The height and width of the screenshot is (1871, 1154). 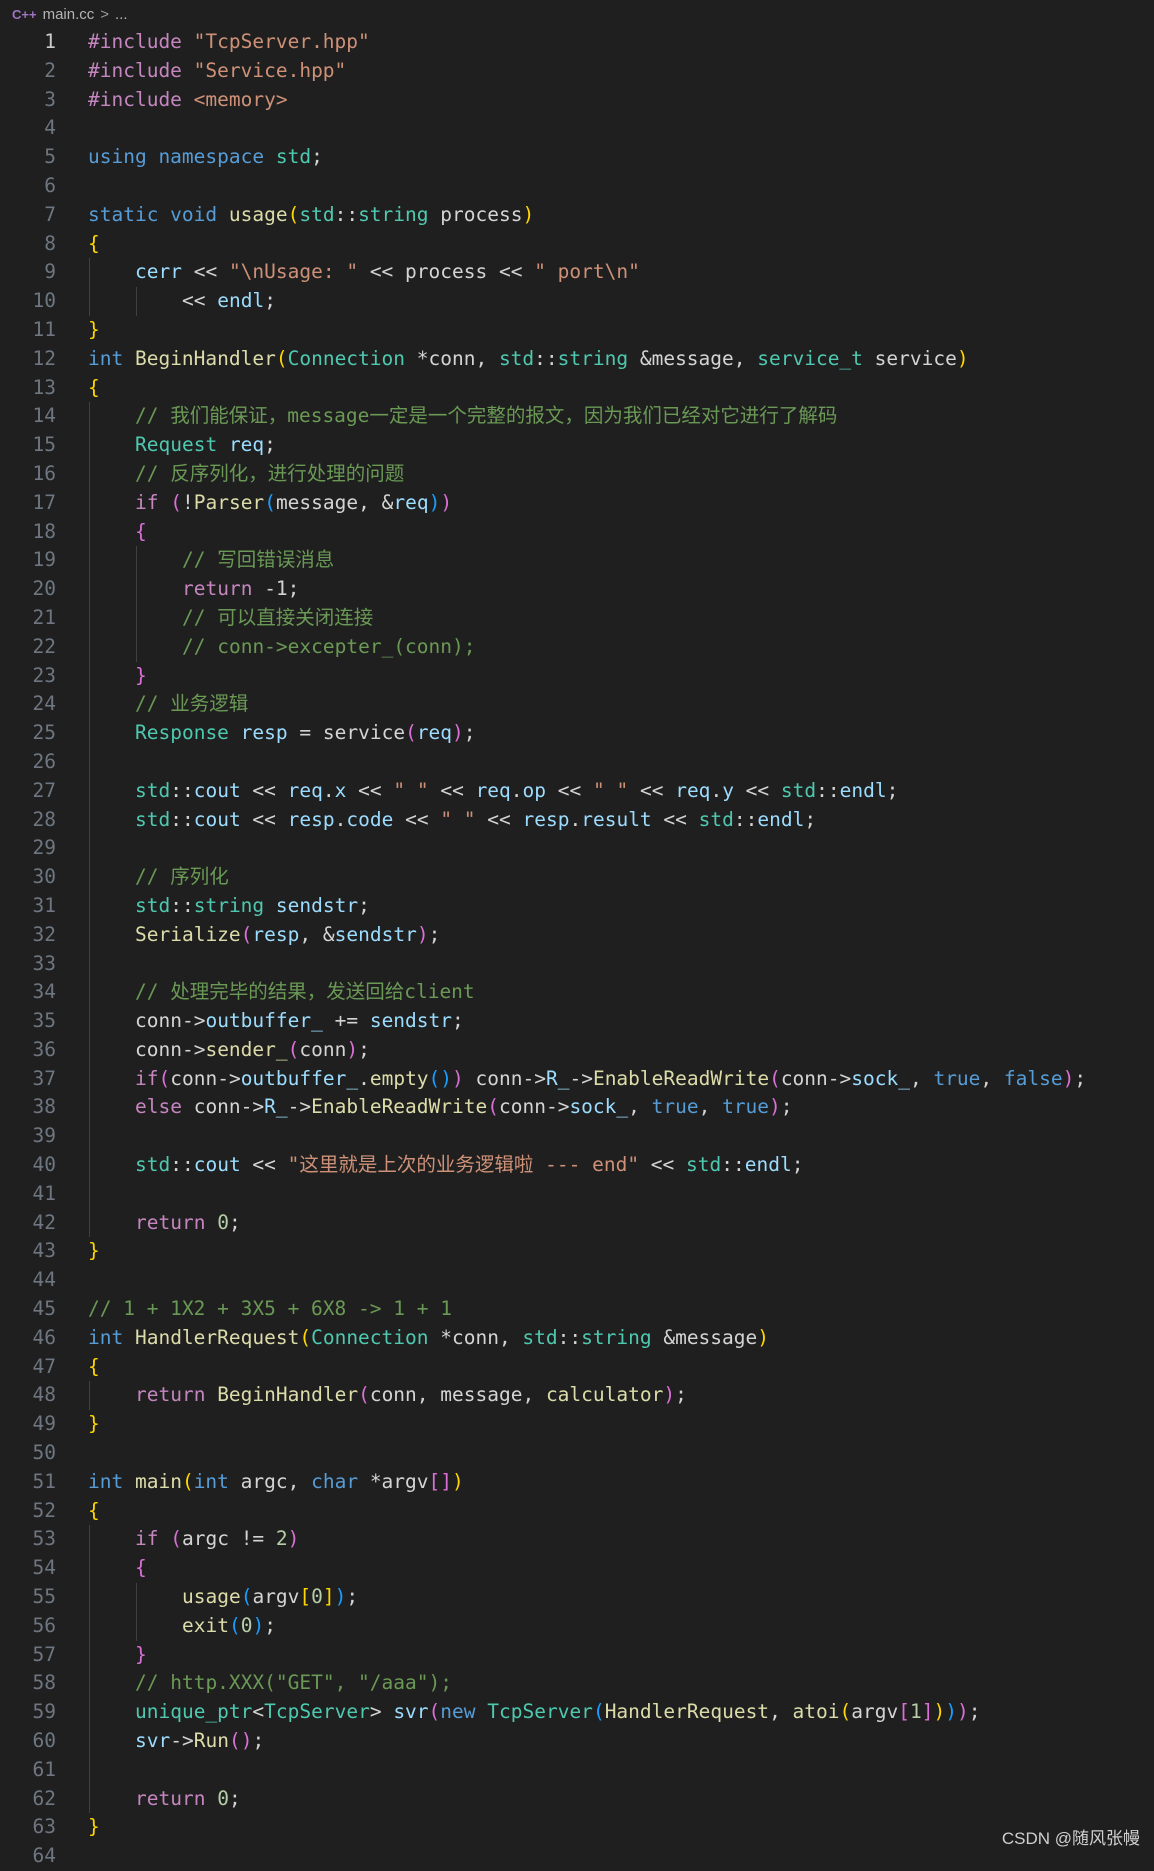 I want to click on code-line: 21 // 可以直接关闭连接, so click(x=577, y=618).